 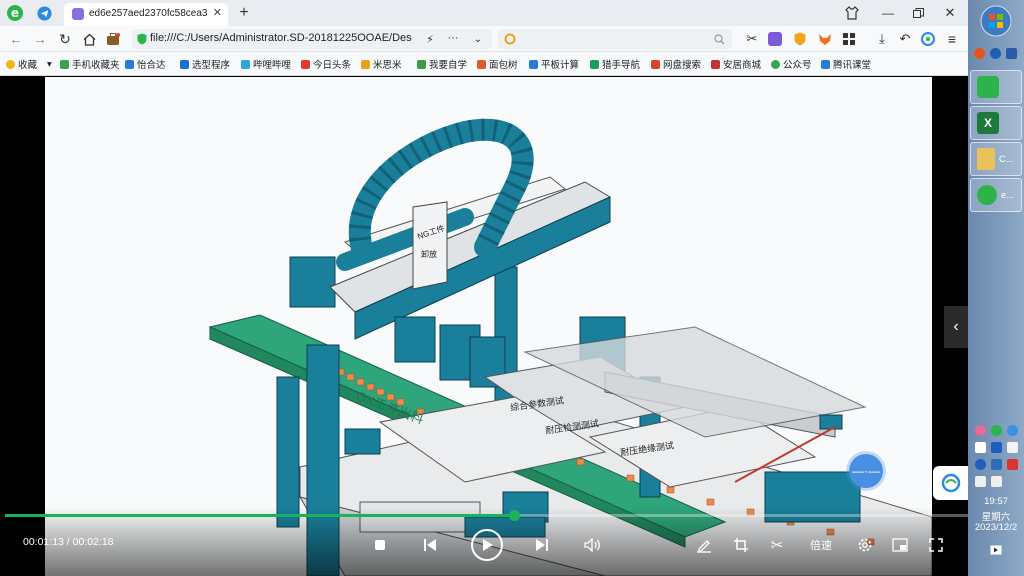 What do you see at coordinates (988, 123) in the screenshot?
I see `excel-icon: X` at bounding box center [988, 123].